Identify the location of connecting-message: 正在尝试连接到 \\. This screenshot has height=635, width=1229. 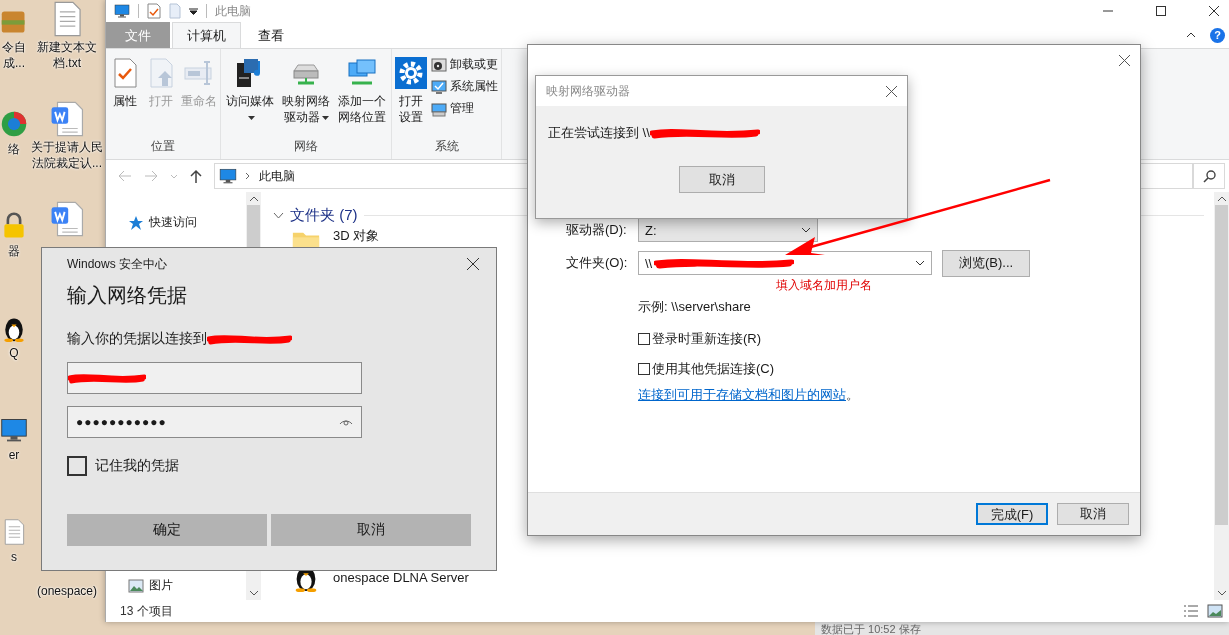
(599, 133).